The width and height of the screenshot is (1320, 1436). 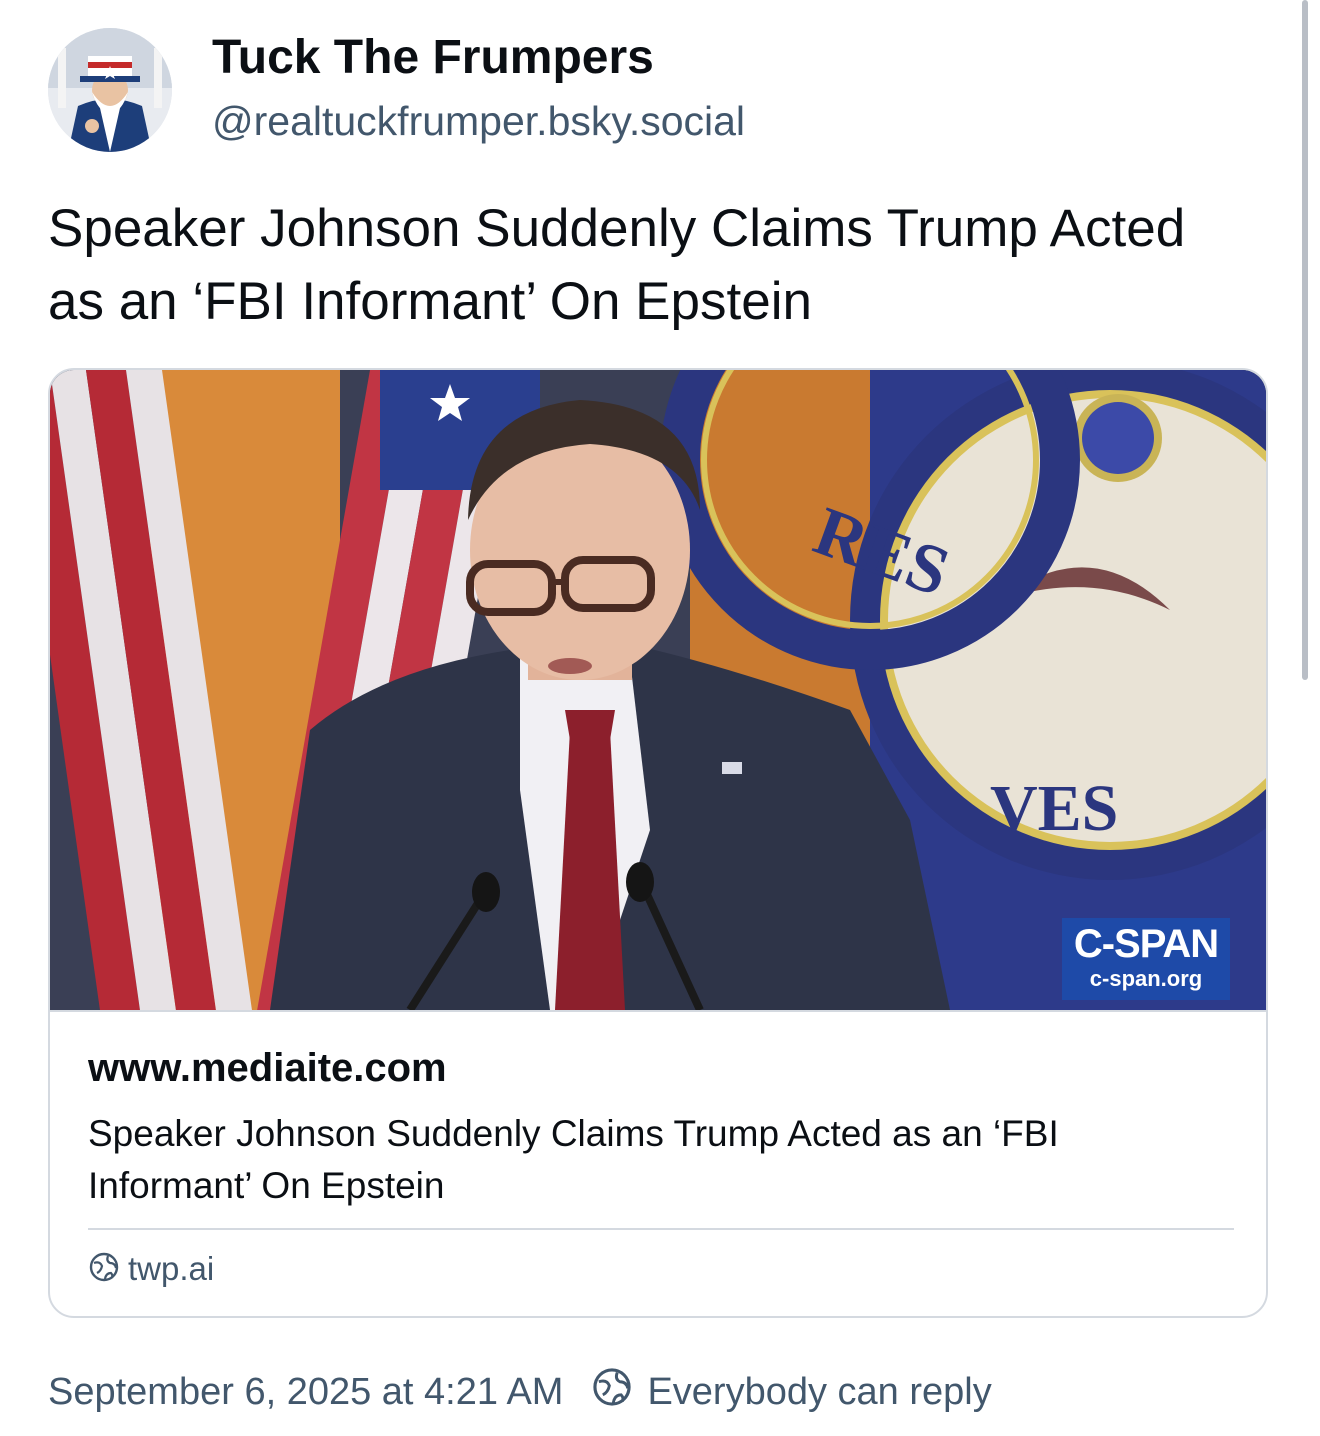 I want to click on link-card-source: twp.ai, so click(x=151, y=1269).